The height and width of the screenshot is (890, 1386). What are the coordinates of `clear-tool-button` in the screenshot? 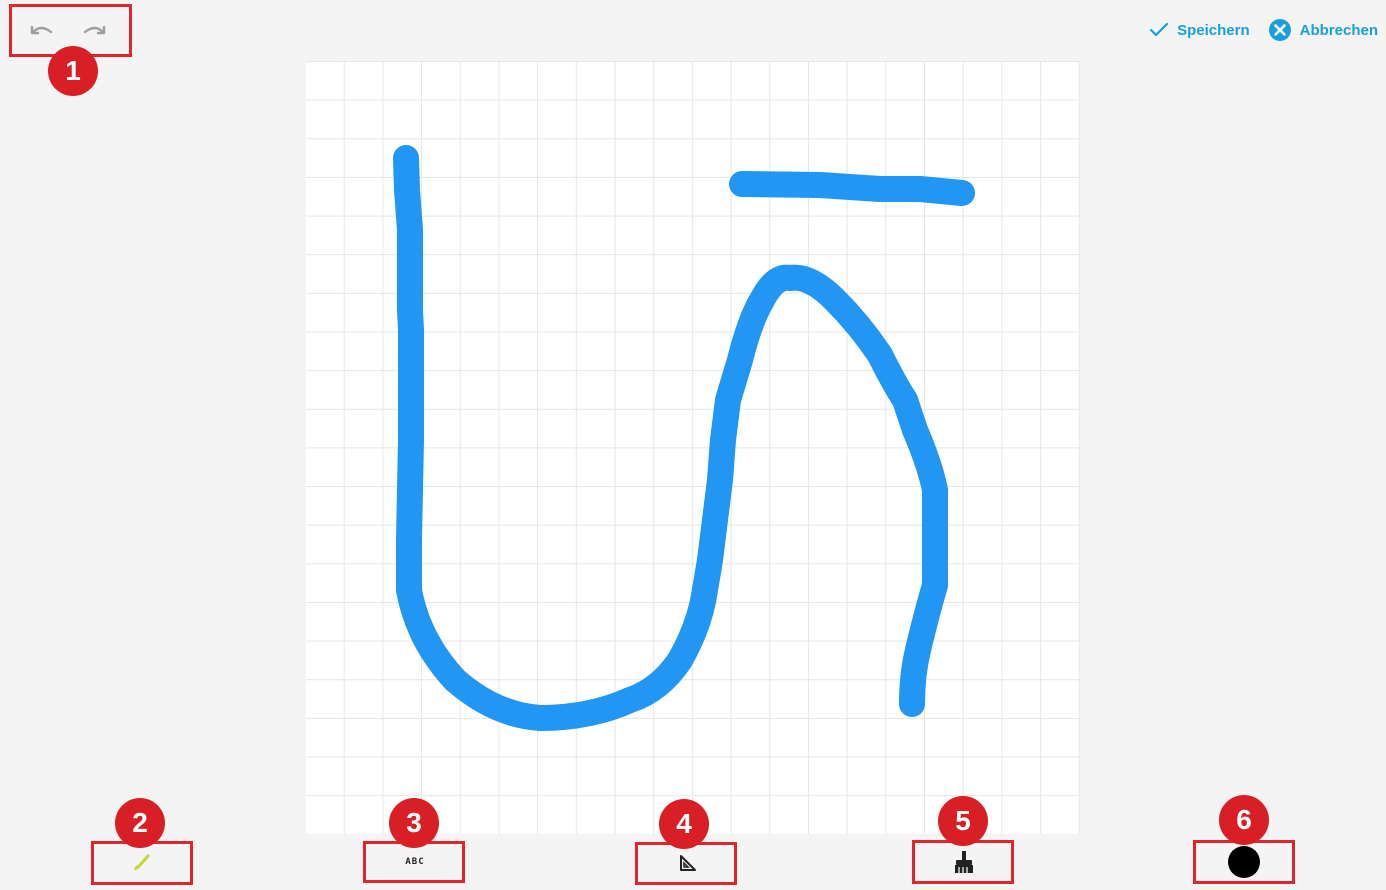 It's located at (964, 862).